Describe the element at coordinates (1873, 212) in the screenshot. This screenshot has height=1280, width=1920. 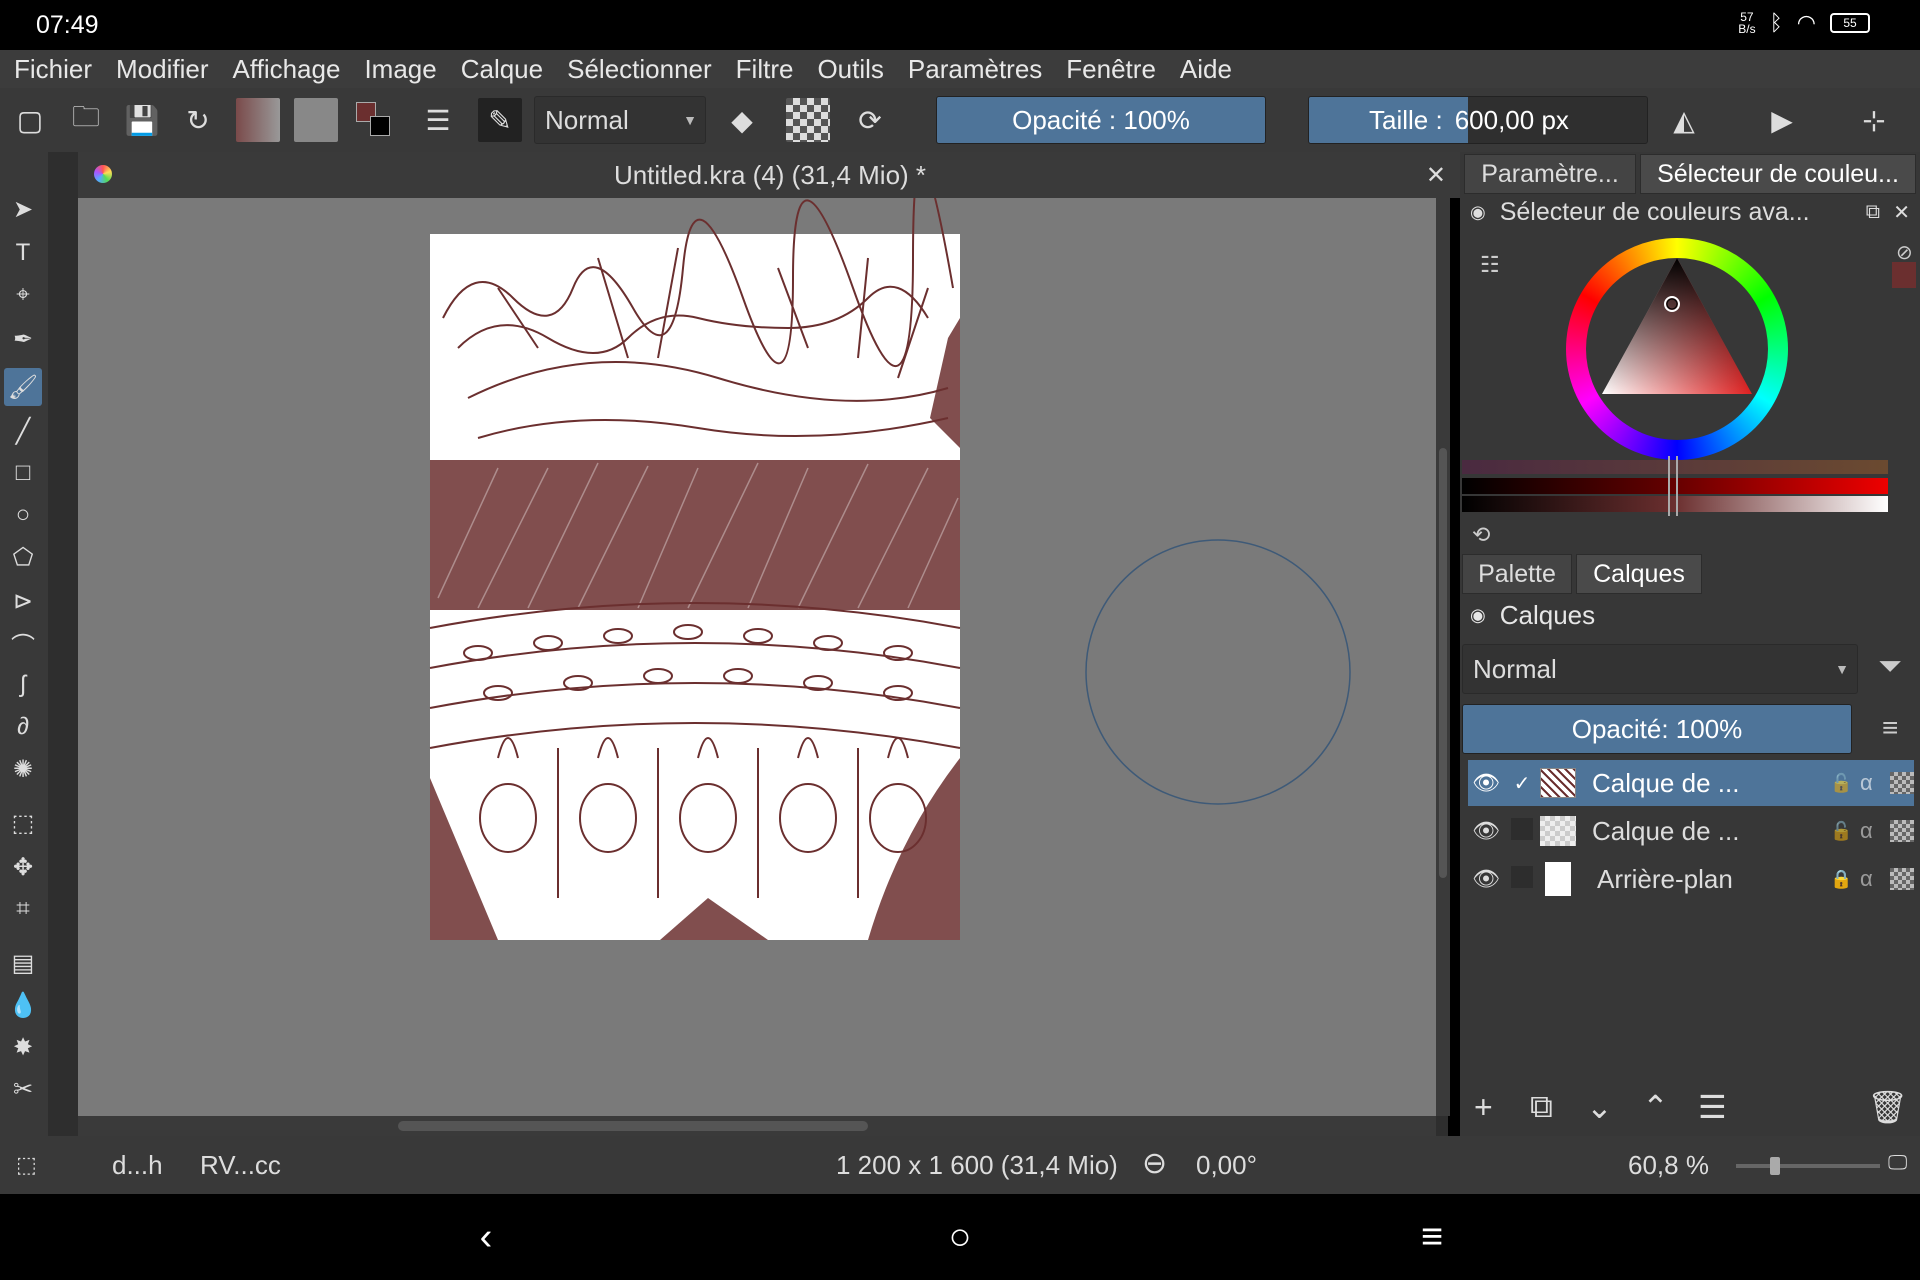
I see `float-docker-icon: ⧉` at that location.